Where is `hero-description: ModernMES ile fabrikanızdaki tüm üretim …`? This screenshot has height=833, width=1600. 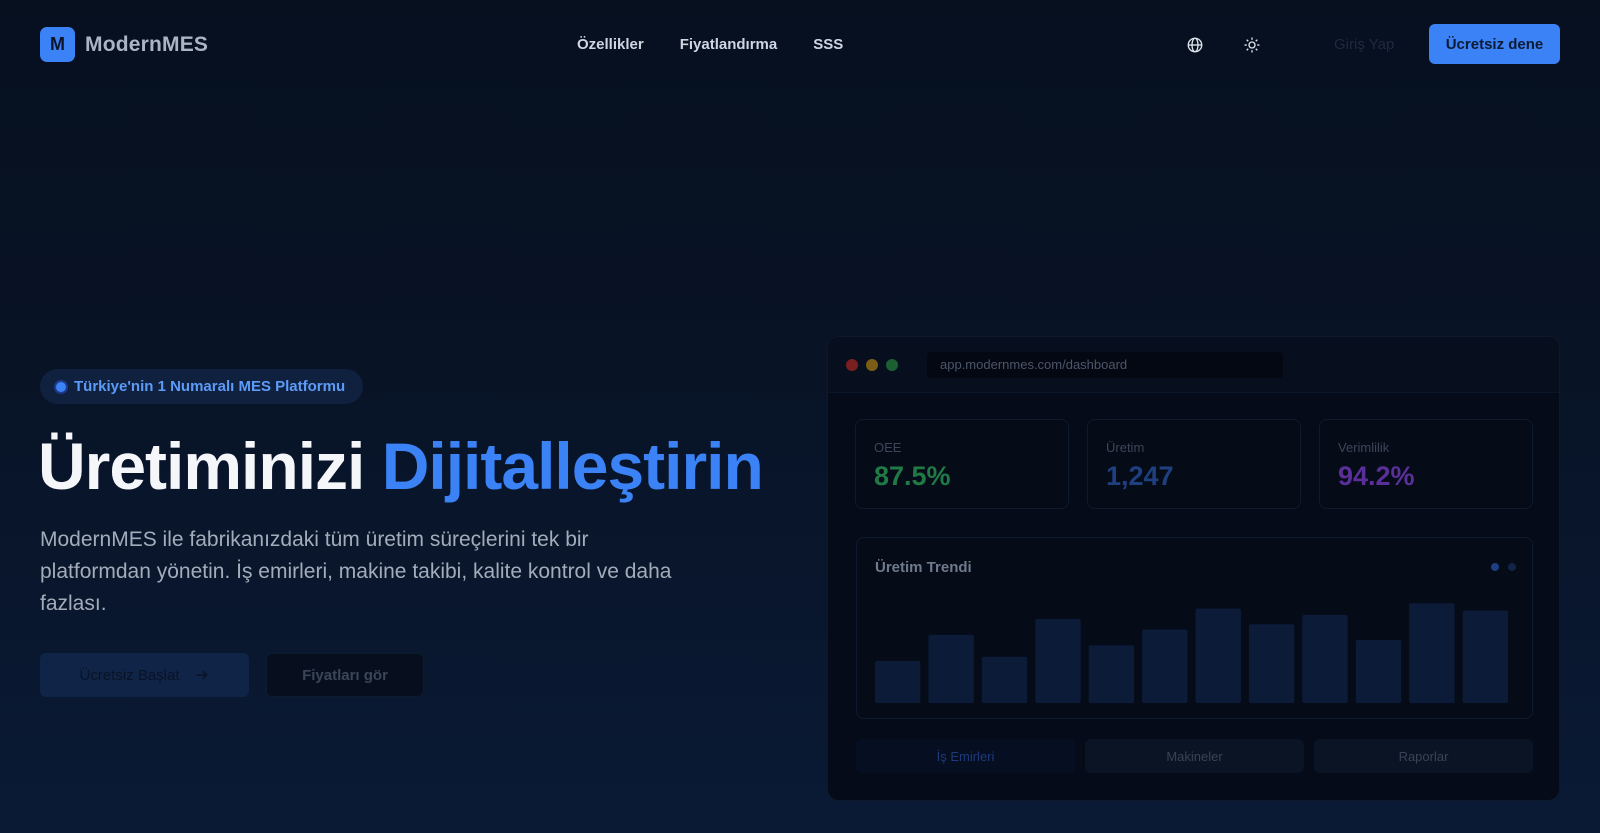
hero-description: ModernMES ile fabrikanızdaki tüm üretim … is located at coordinates (356, 571).